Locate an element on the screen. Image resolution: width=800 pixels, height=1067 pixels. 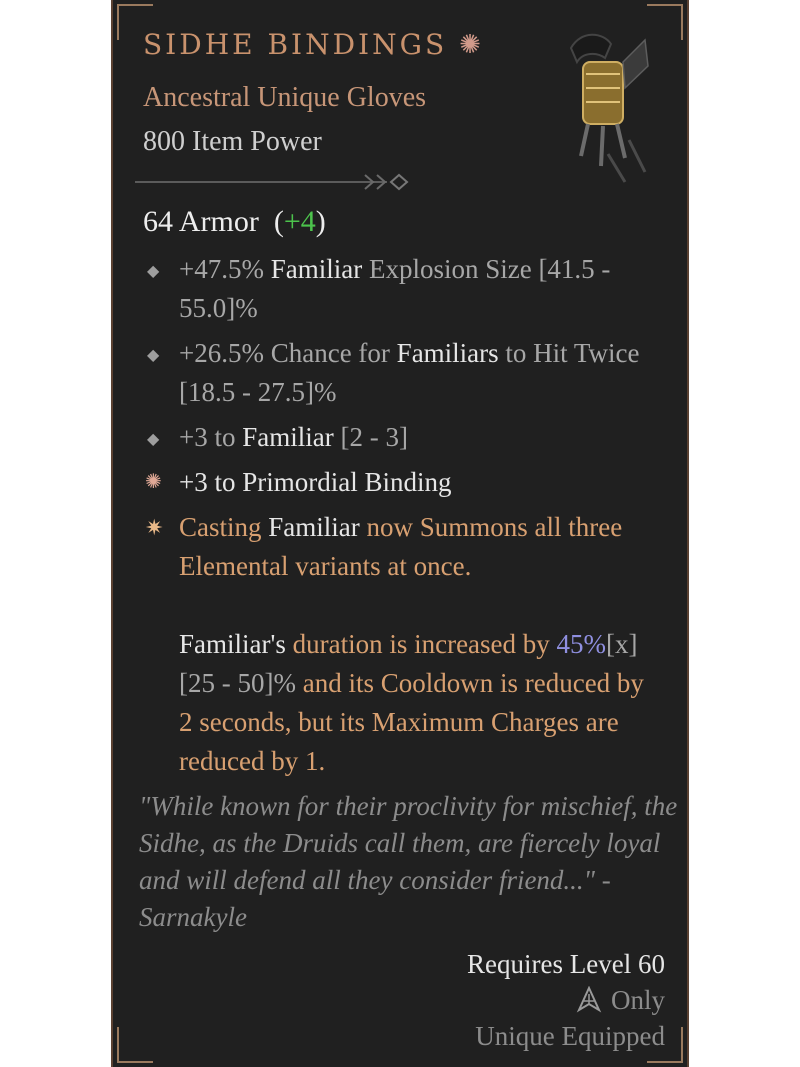
armor-stat: 64 Armor (+4) is located at coordinates (234, 222).